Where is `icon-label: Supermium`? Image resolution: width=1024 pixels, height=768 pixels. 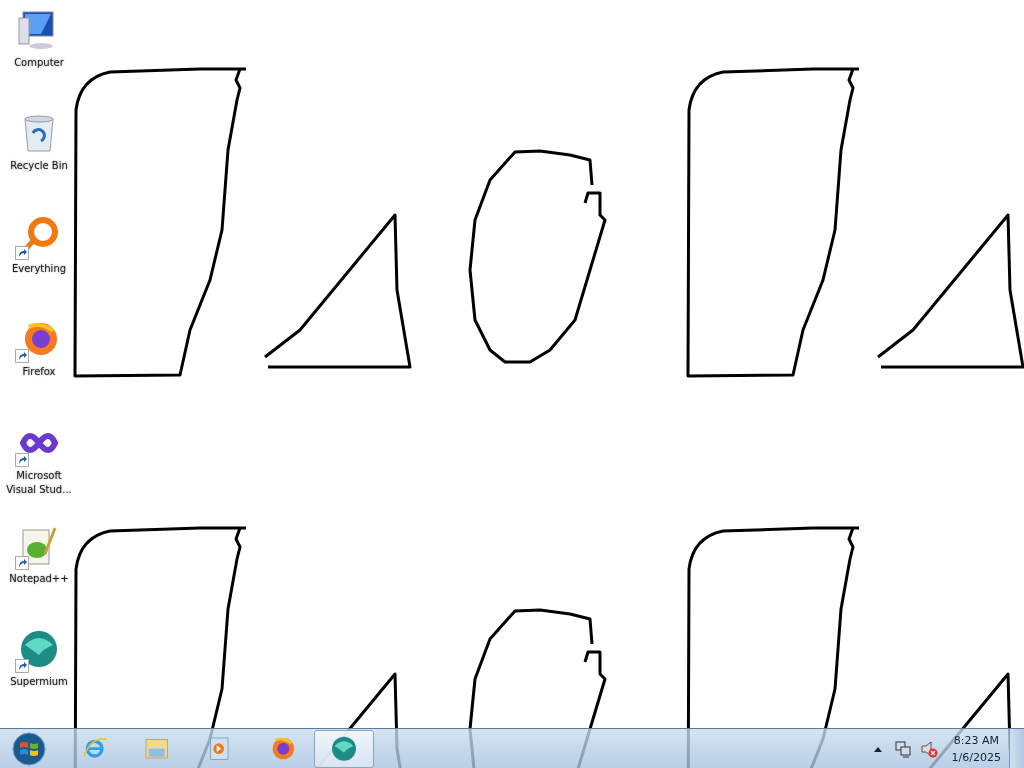 icon-label: Supermium is located at coordinates (39, 681).